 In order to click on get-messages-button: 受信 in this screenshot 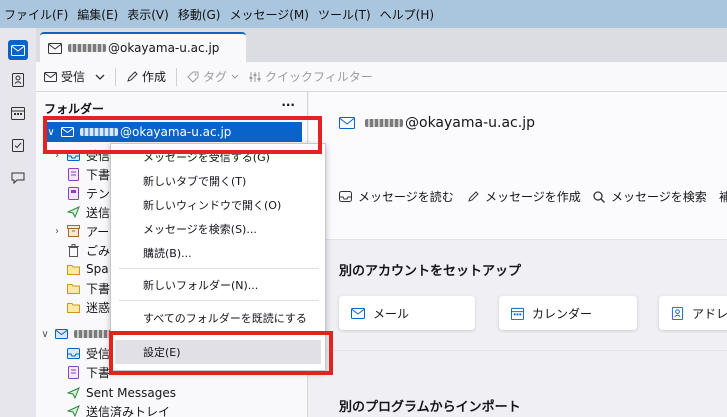, I will do `click(64, 76)`.